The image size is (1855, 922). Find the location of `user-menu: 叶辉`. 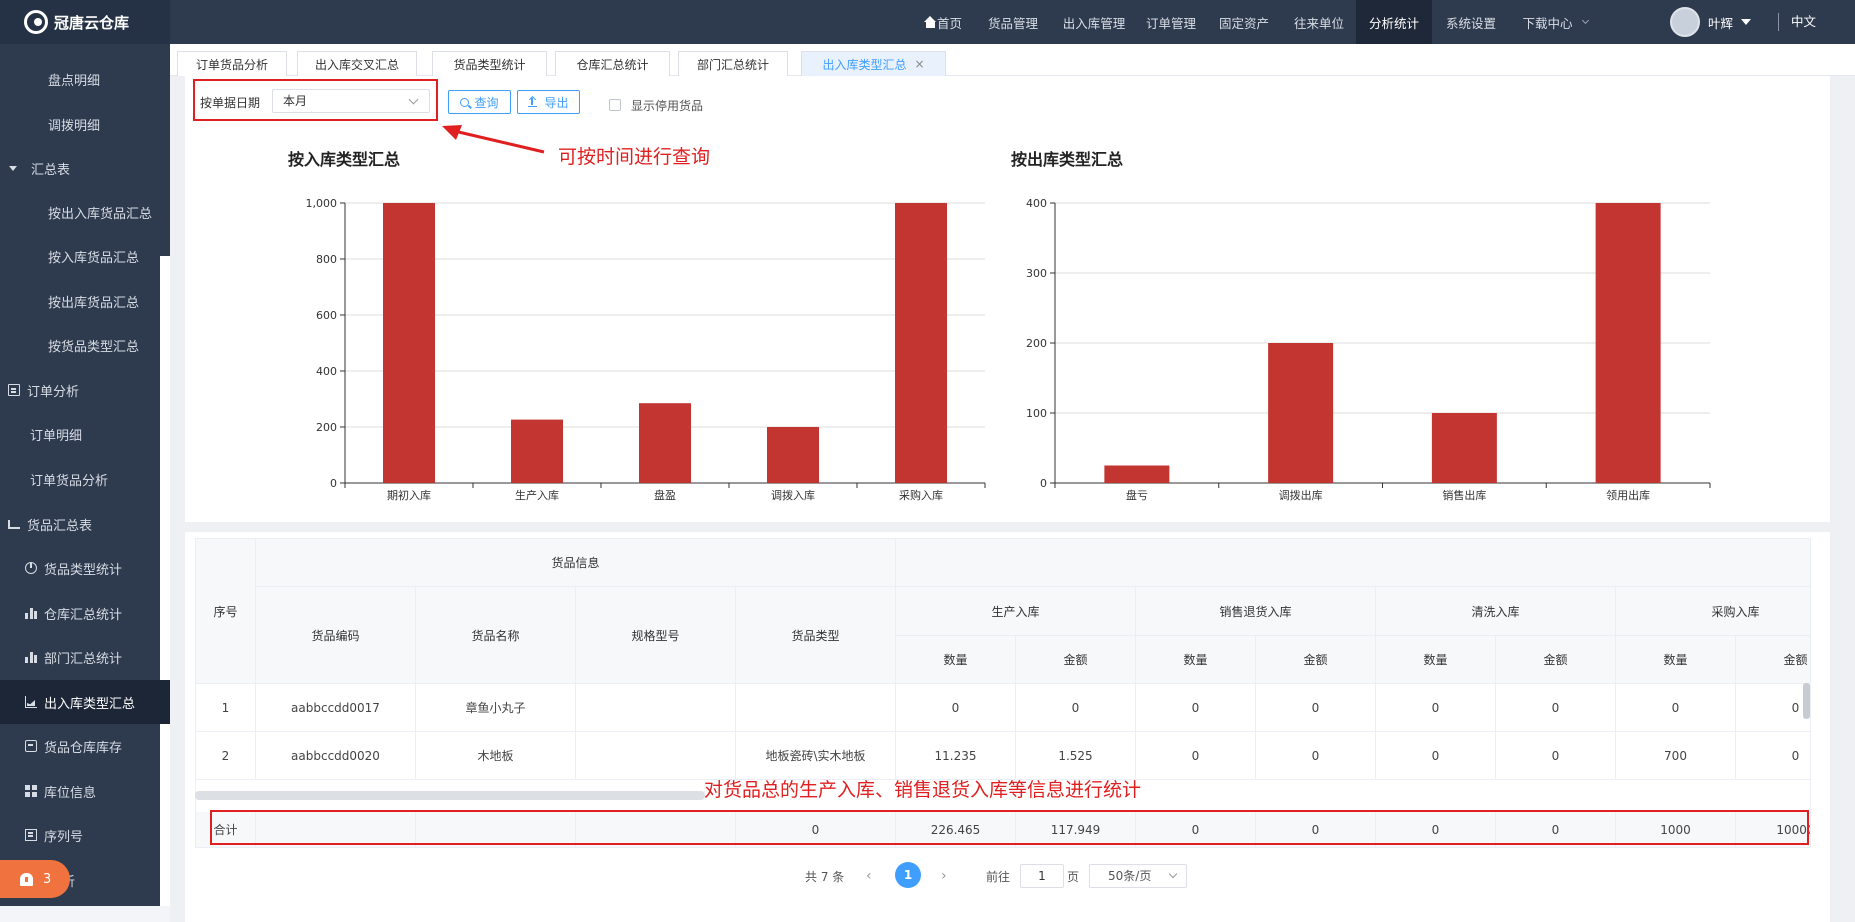

user-menu: 叶辉 is located at coordinates (1711, 22).